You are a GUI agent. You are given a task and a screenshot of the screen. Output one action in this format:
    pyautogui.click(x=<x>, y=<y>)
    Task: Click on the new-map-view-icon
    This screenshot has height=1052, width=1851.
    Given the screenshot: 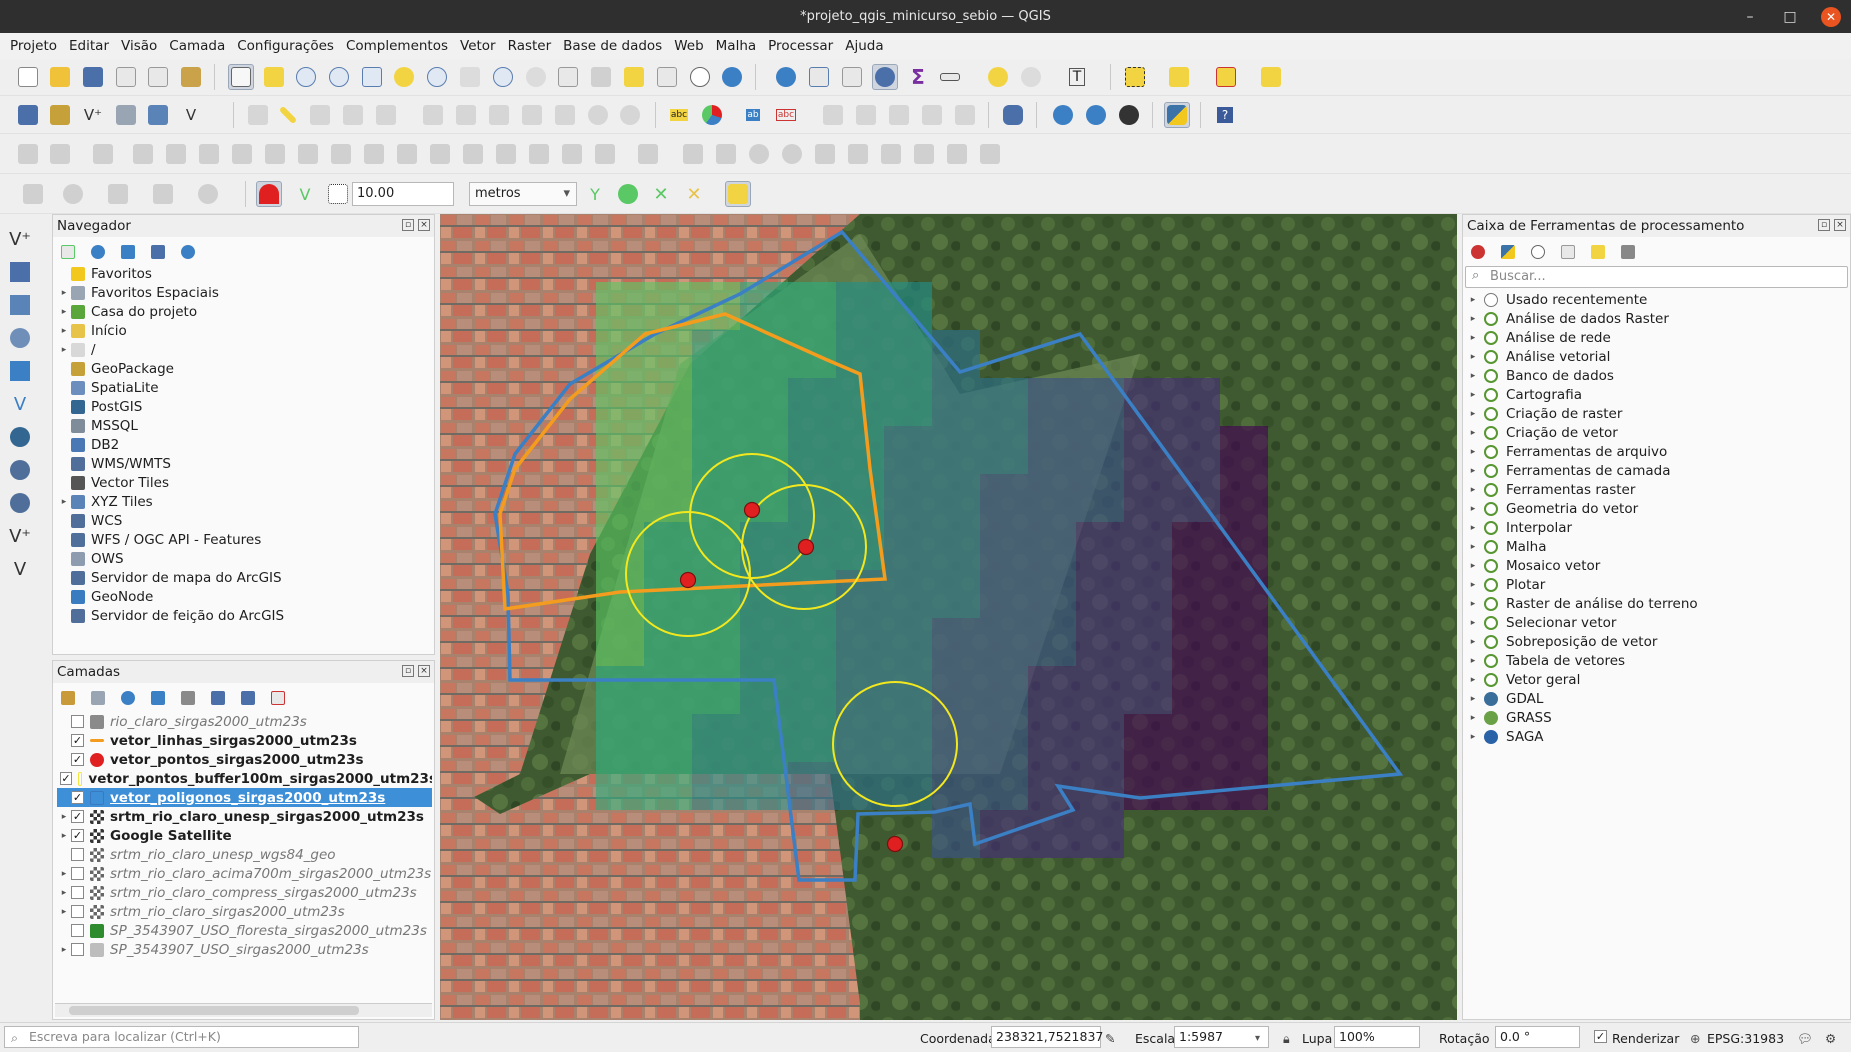 What is the action you would take?
    pyautogui.click(x=568, y=77)
    